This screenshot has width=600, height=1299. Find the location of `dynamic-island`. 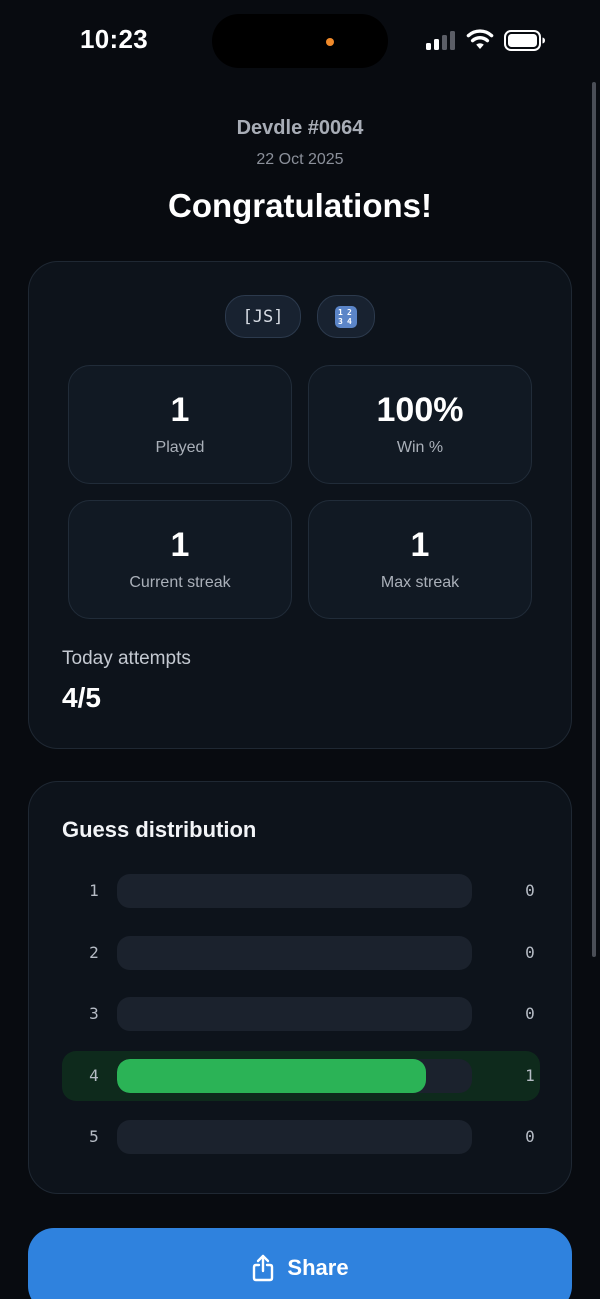

dynamic-island is located at coordinates (300, 41).